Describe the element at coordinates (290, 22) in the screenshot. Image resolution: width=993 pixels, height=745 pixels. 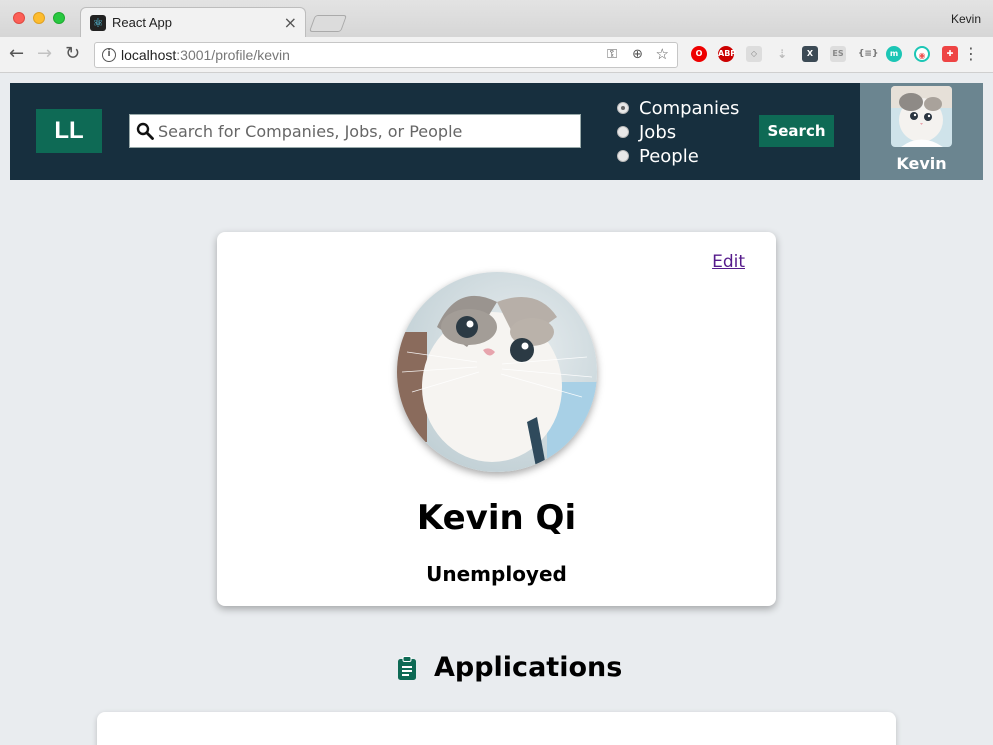
I see `tab-close-icon: ×` at that location.